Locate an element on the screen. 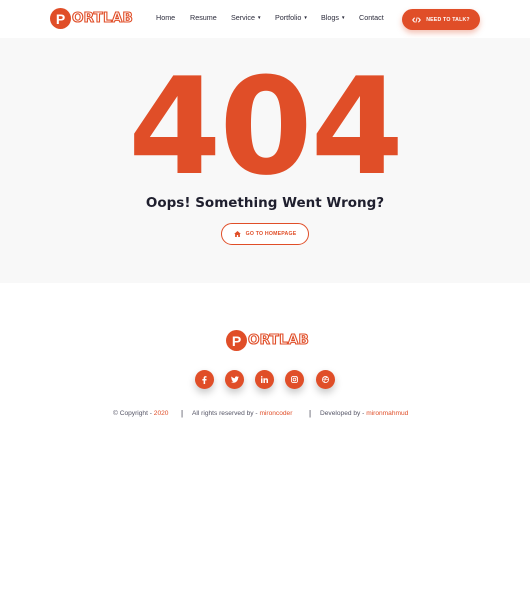 This screenshot has height=600, width=530. nav-item-portfolio: Portfolio ▼ is located at coordinates (291, 17).